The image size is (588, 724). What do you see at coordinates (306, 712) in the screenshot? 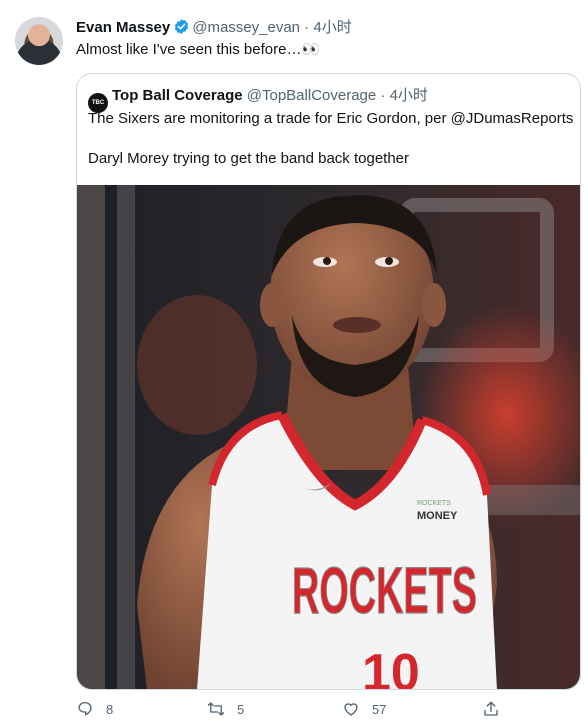
I see `action-bar: 8 5 57` at bounding box center [306, 712].